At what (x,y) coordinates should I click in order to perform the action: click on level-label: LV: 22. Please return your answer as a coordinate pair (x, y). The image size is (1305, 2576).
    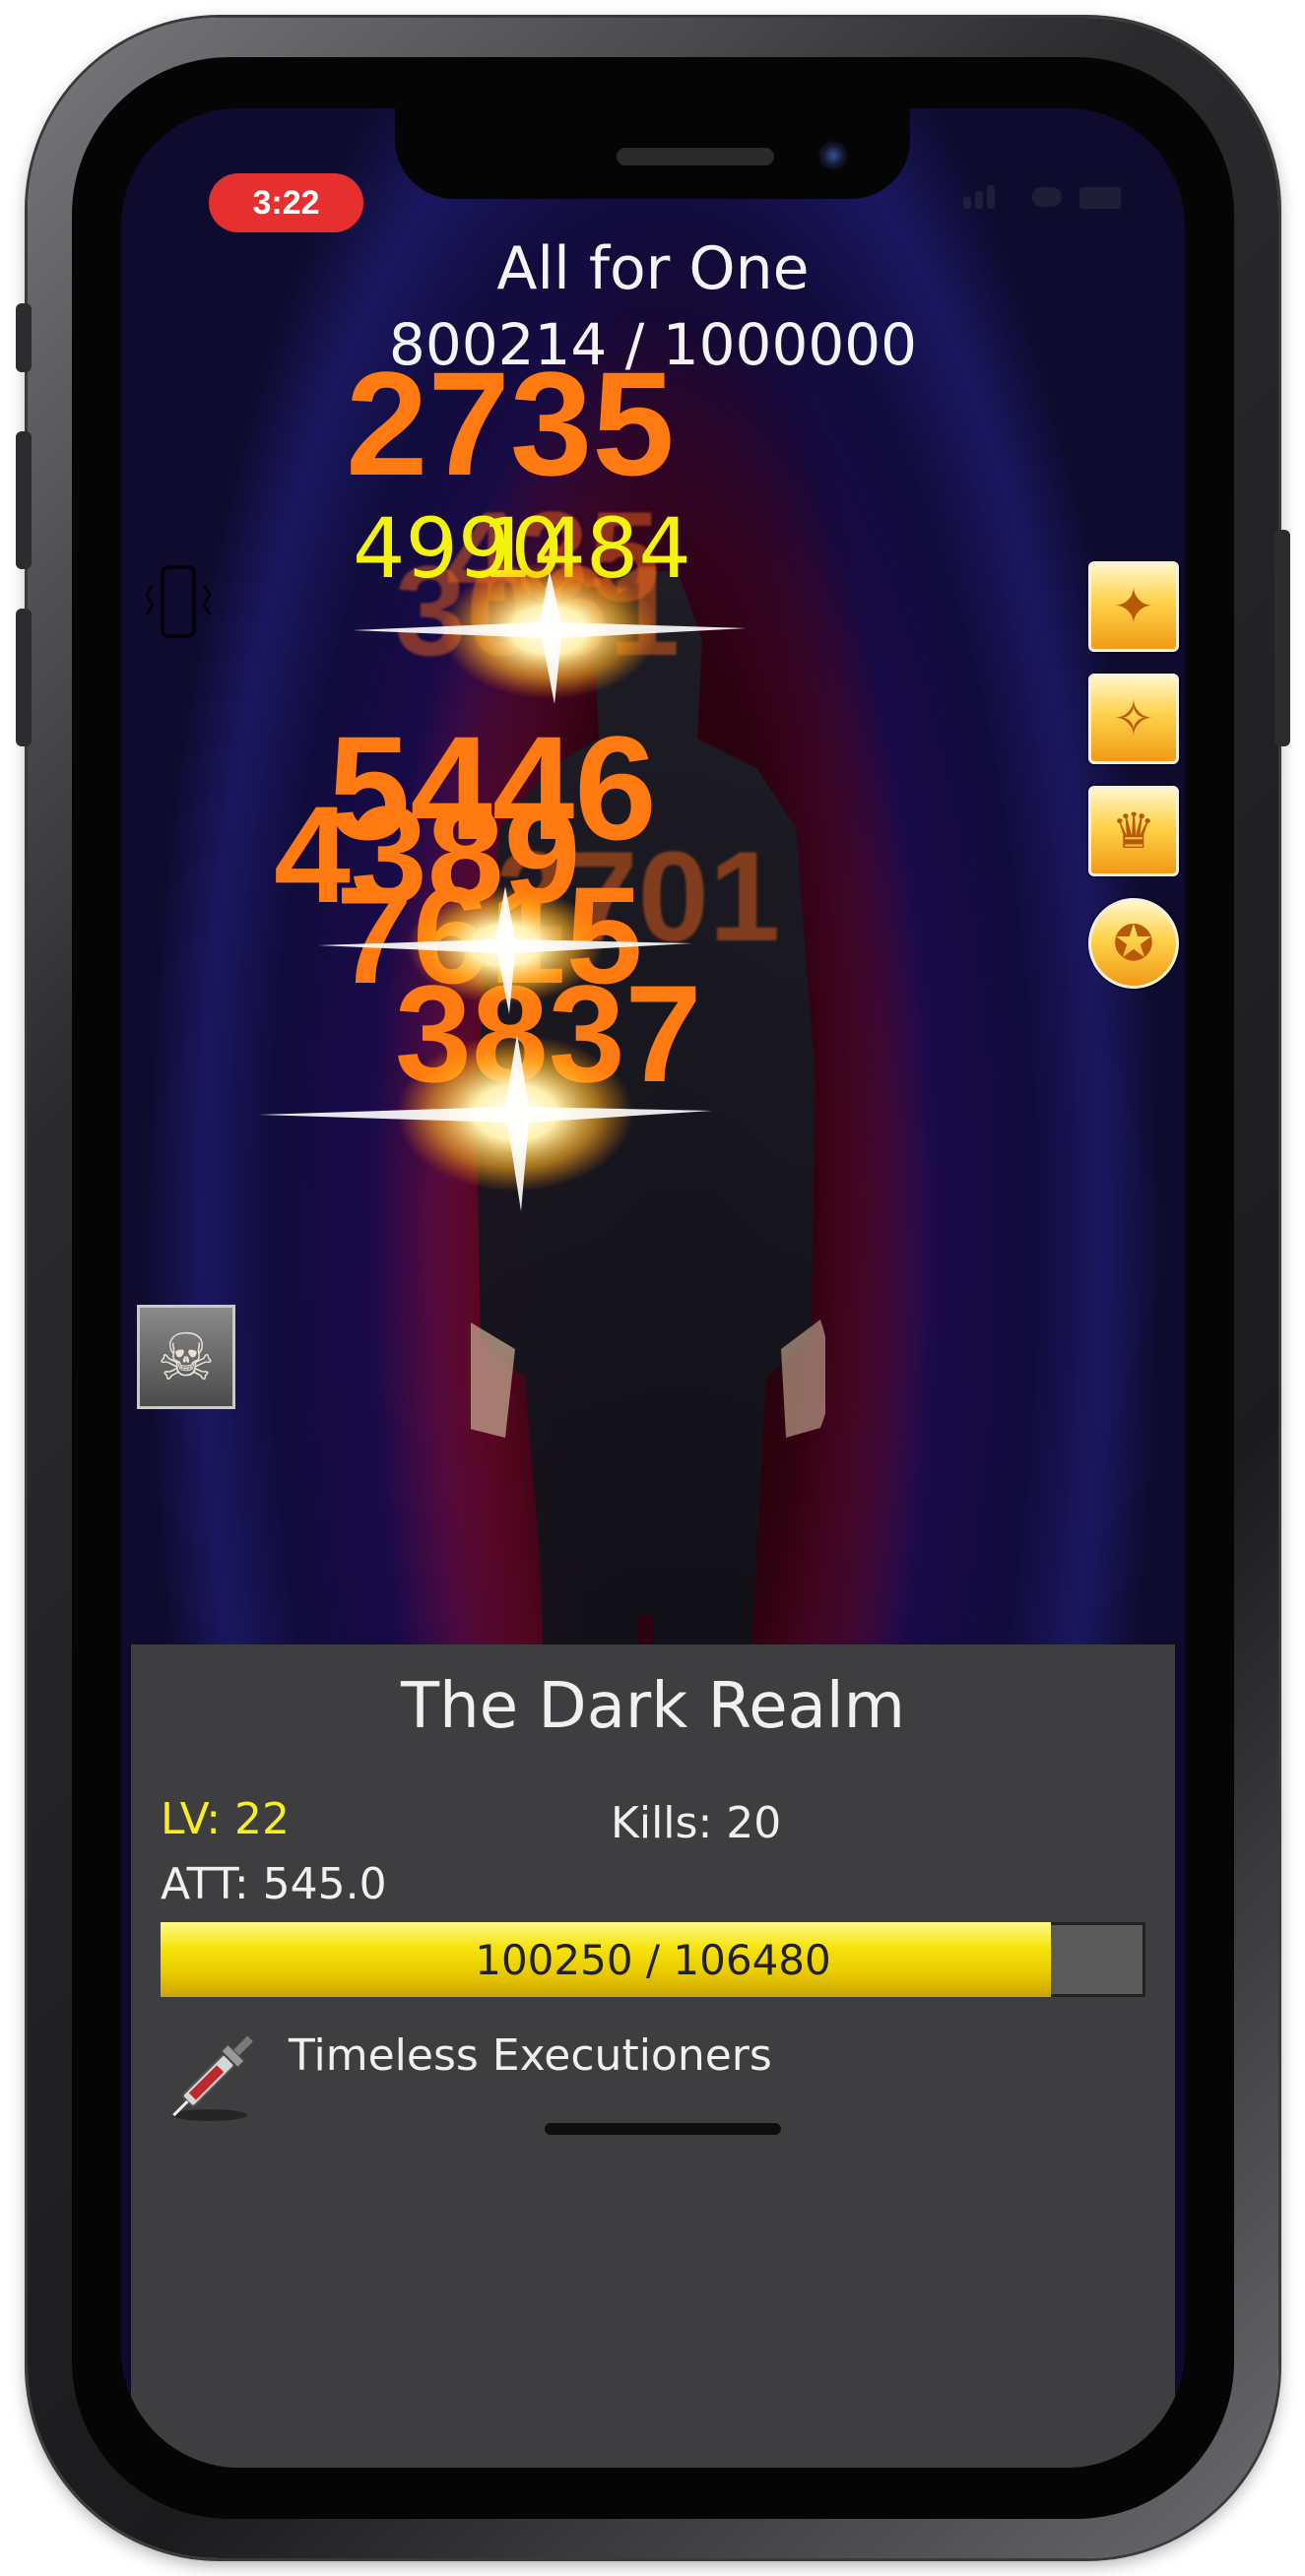
    Looking at the image, I should click on (225, 1819).